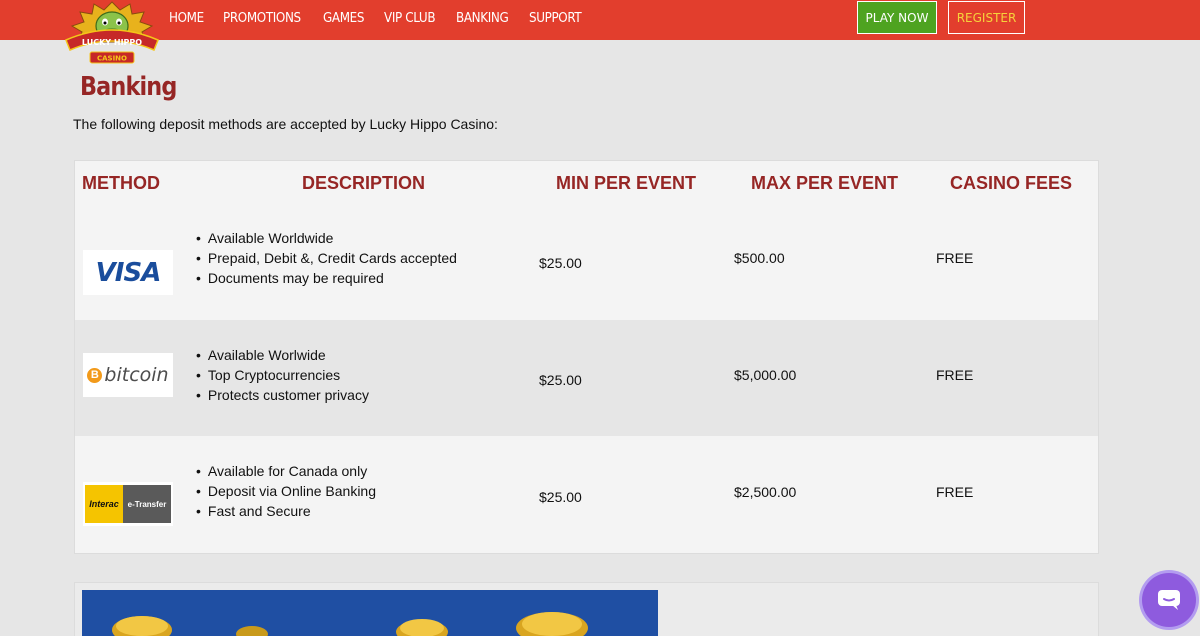 This screenshot has height=636, width=1200. What do you see at coordinates (370, 613) in the screenshot?
I see `promo-banner-image` at bounding box center [370, 613].